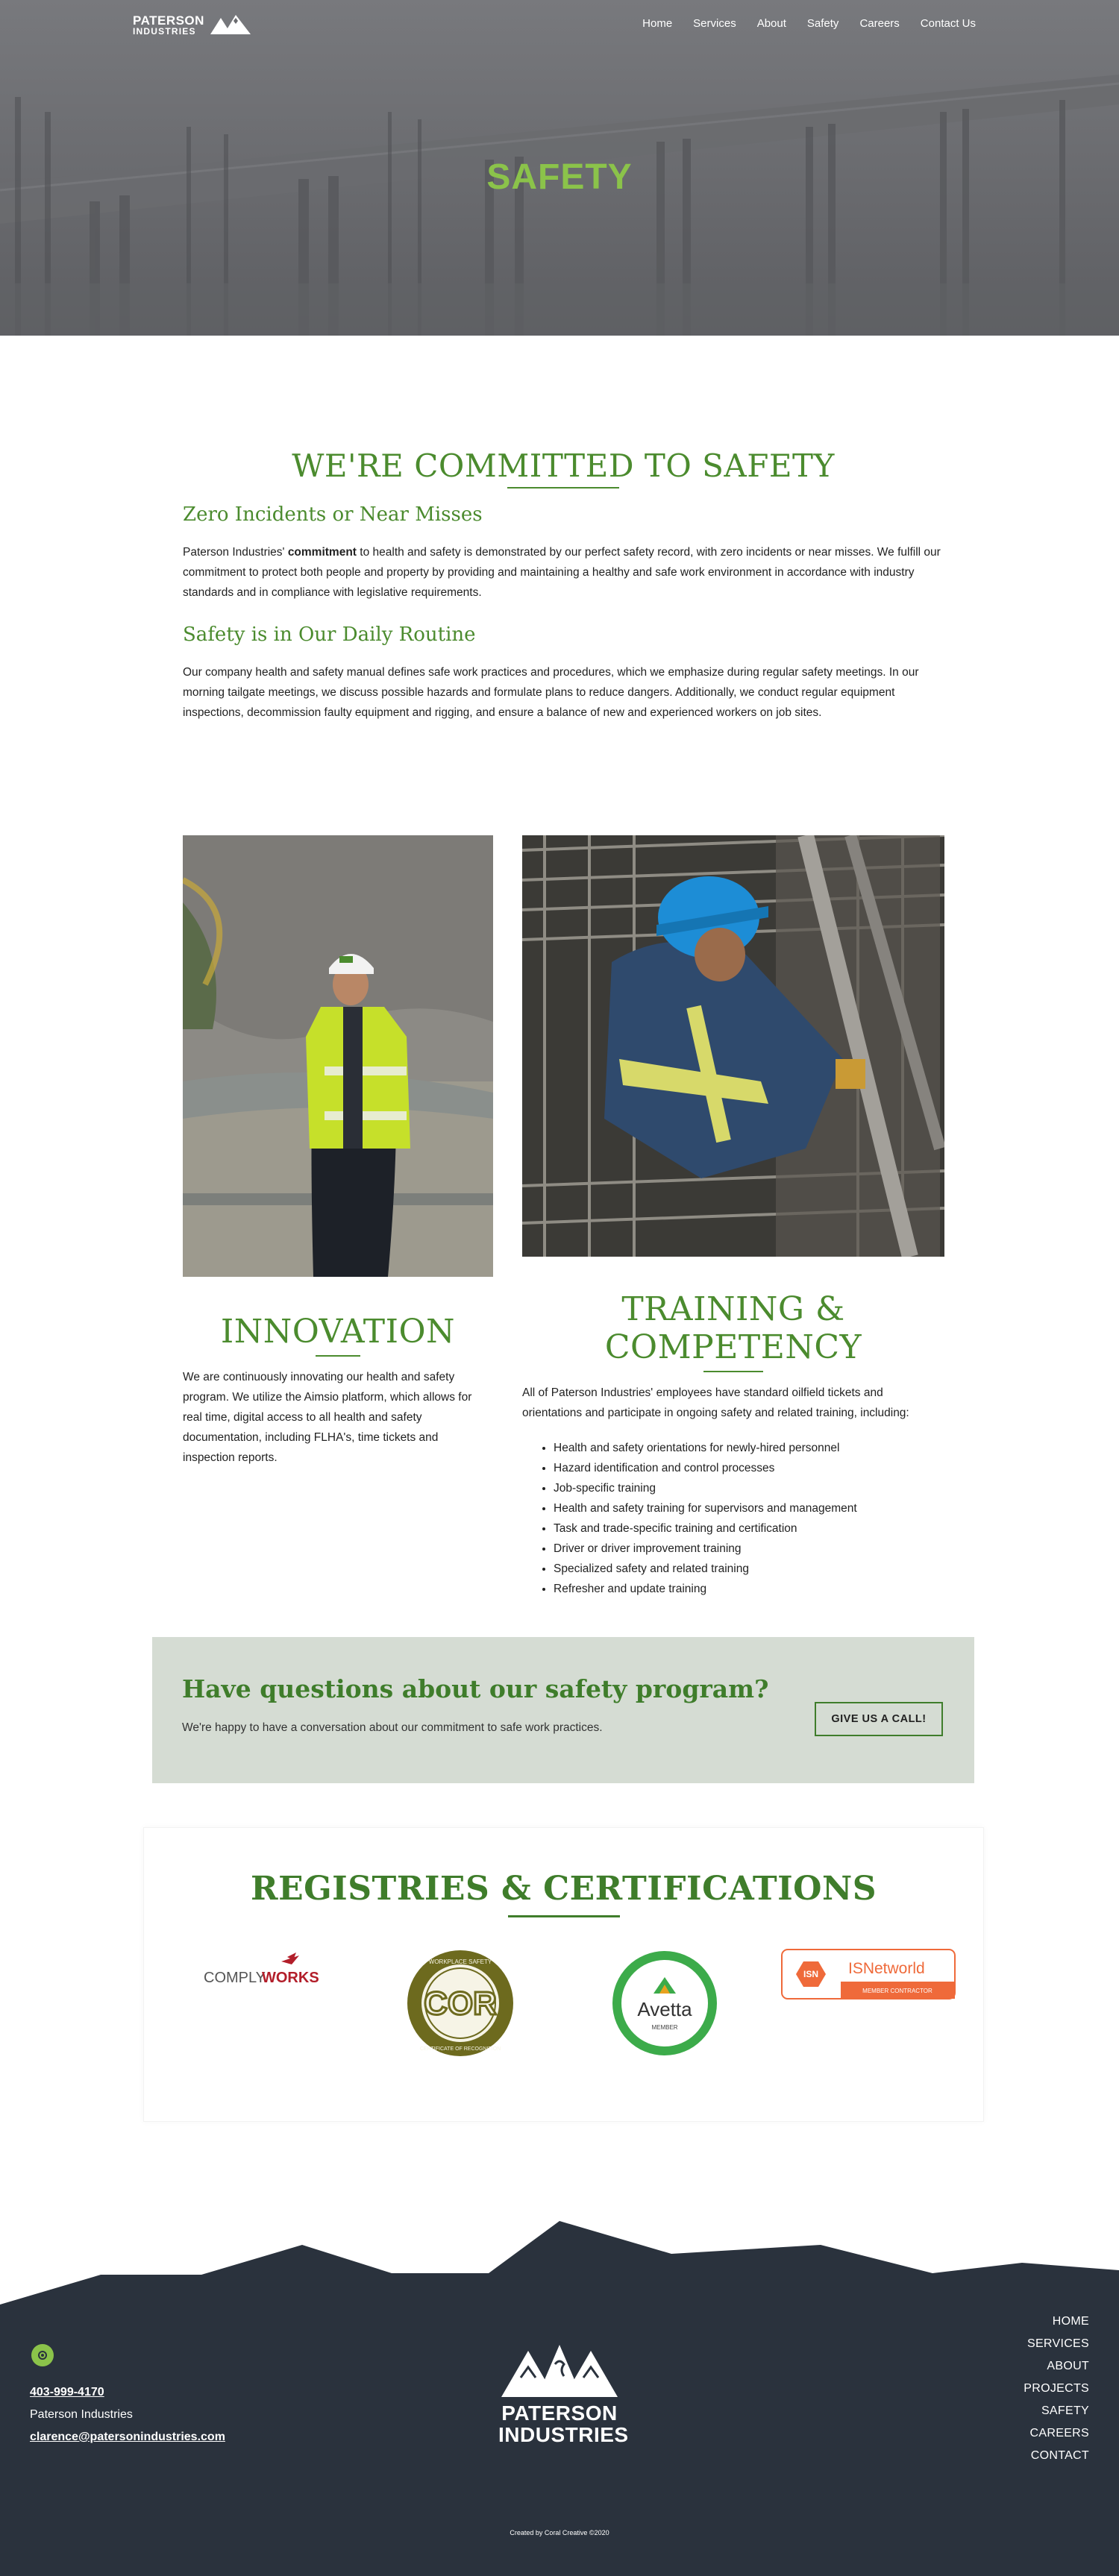  I want to click on footer-nav-careers: CAREERS, so click(1056, 2434).